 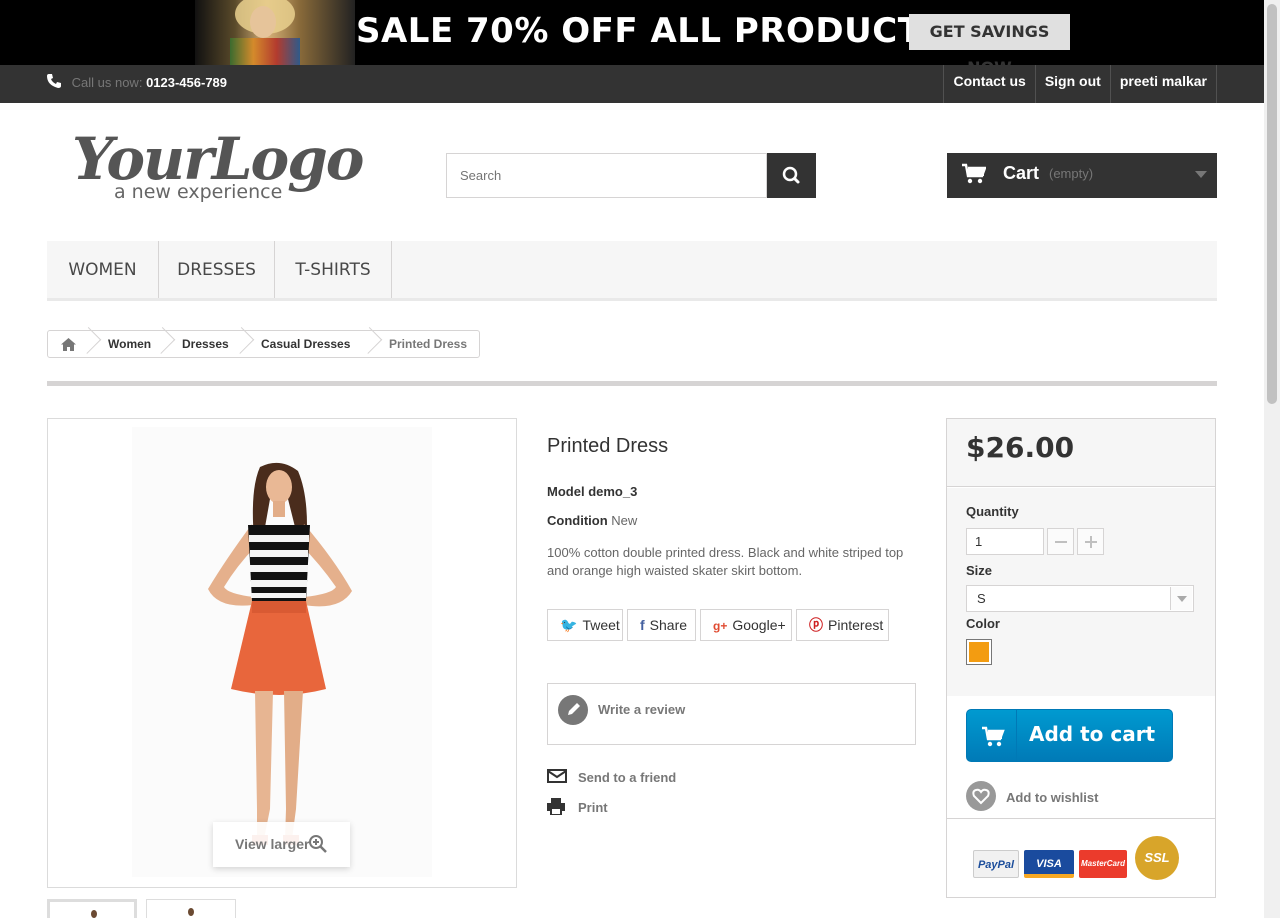 I want to click on size-value: S, so click(x=981, y=598).